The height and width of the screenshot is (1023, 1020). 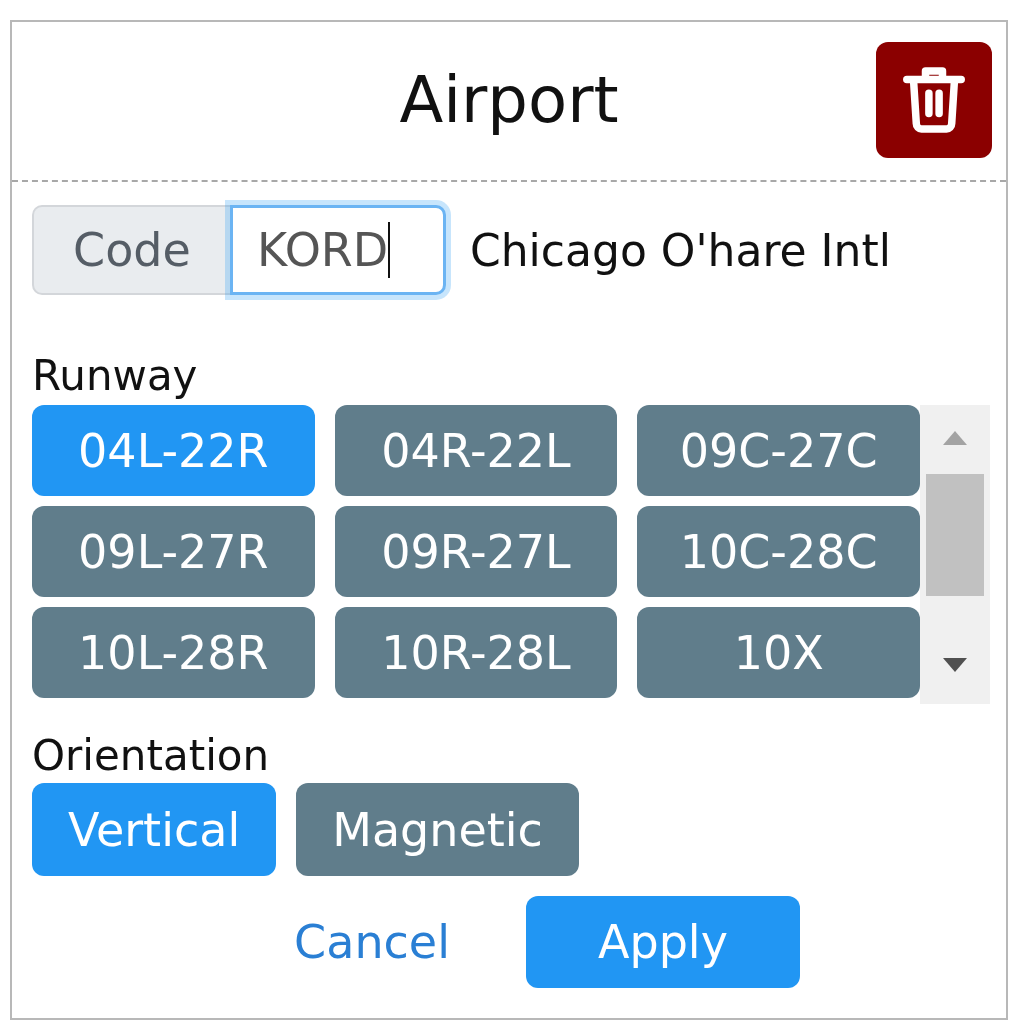 What do you see at coordinates (778, 652) in the screenshot?
I see `runway-option: 10X` at bounding box center [778, 652].